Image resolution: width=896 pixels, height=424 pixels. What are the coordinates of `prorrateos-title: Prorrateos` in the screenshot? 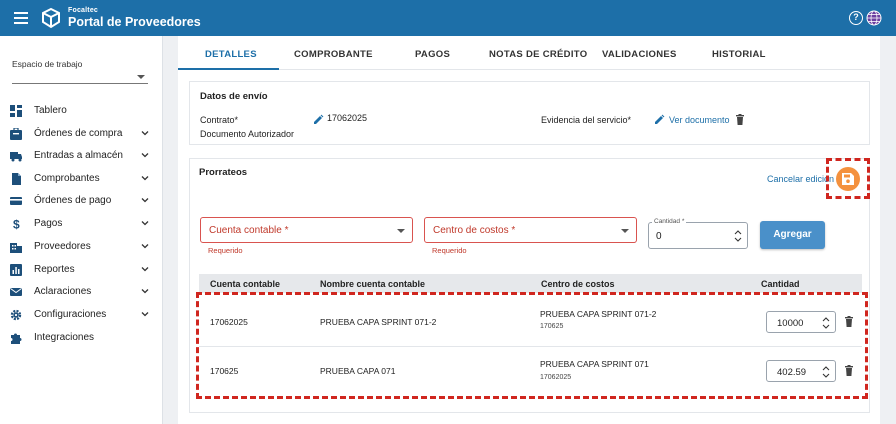 It's located at (223, 172).